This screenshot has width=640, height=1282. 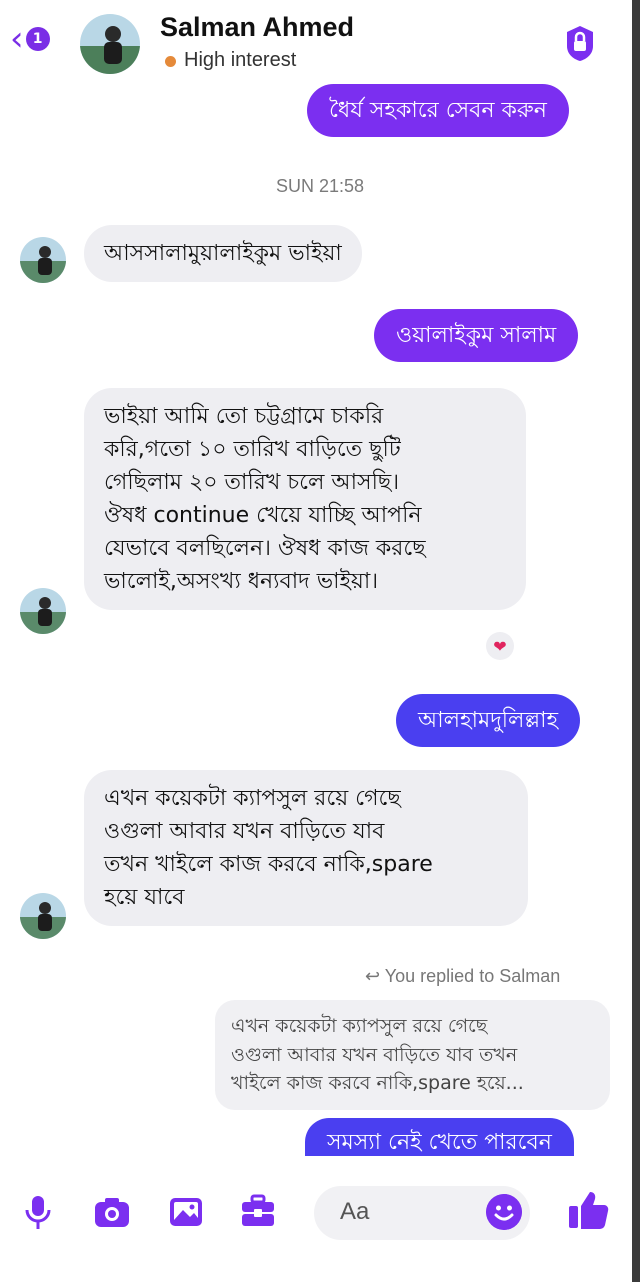 I want to click on message-bubble-sent: সমস্যা নেই খেতে পারবেন, so click(x=439, y=1138).